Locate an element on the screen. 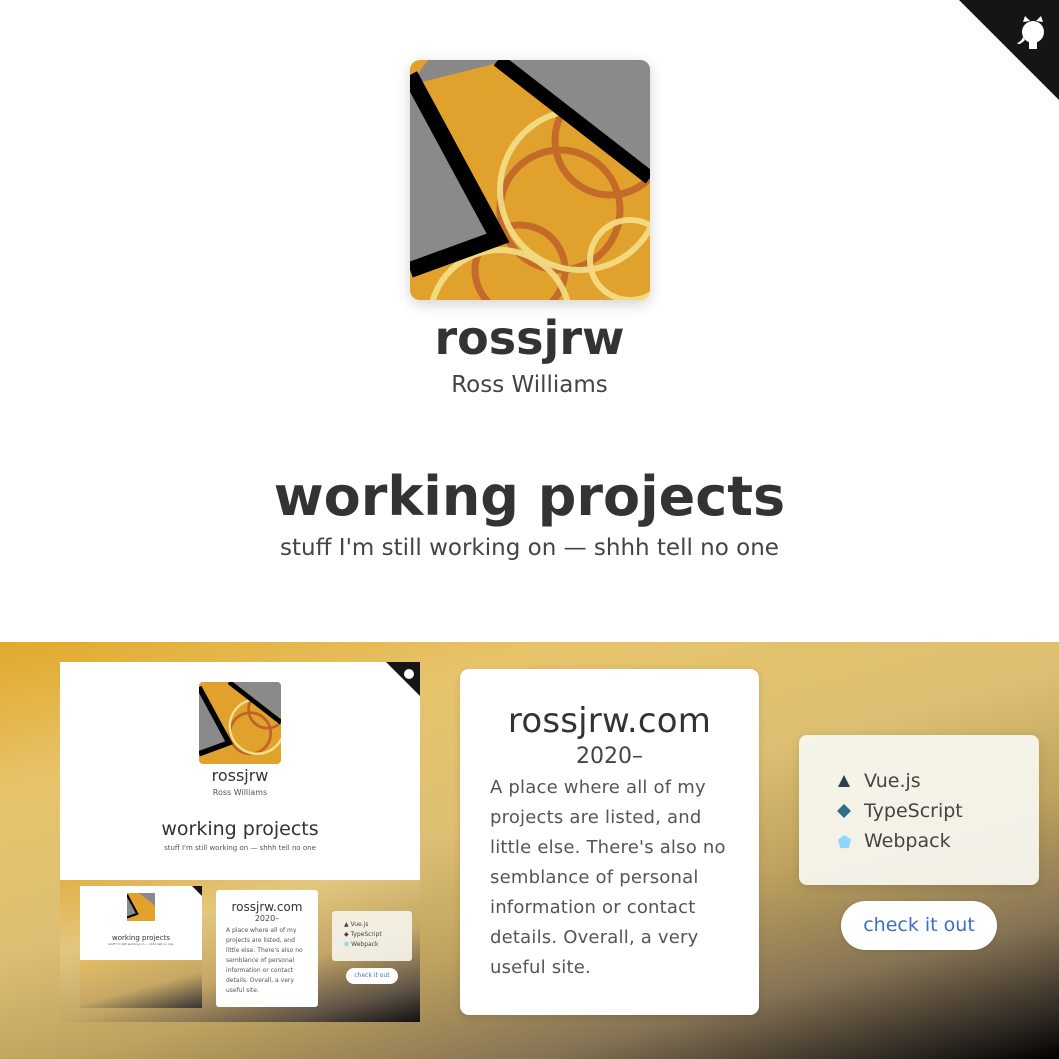 This screenshot has width=1059, height=1059. triangle-icon is located at coordinates (844, 781).